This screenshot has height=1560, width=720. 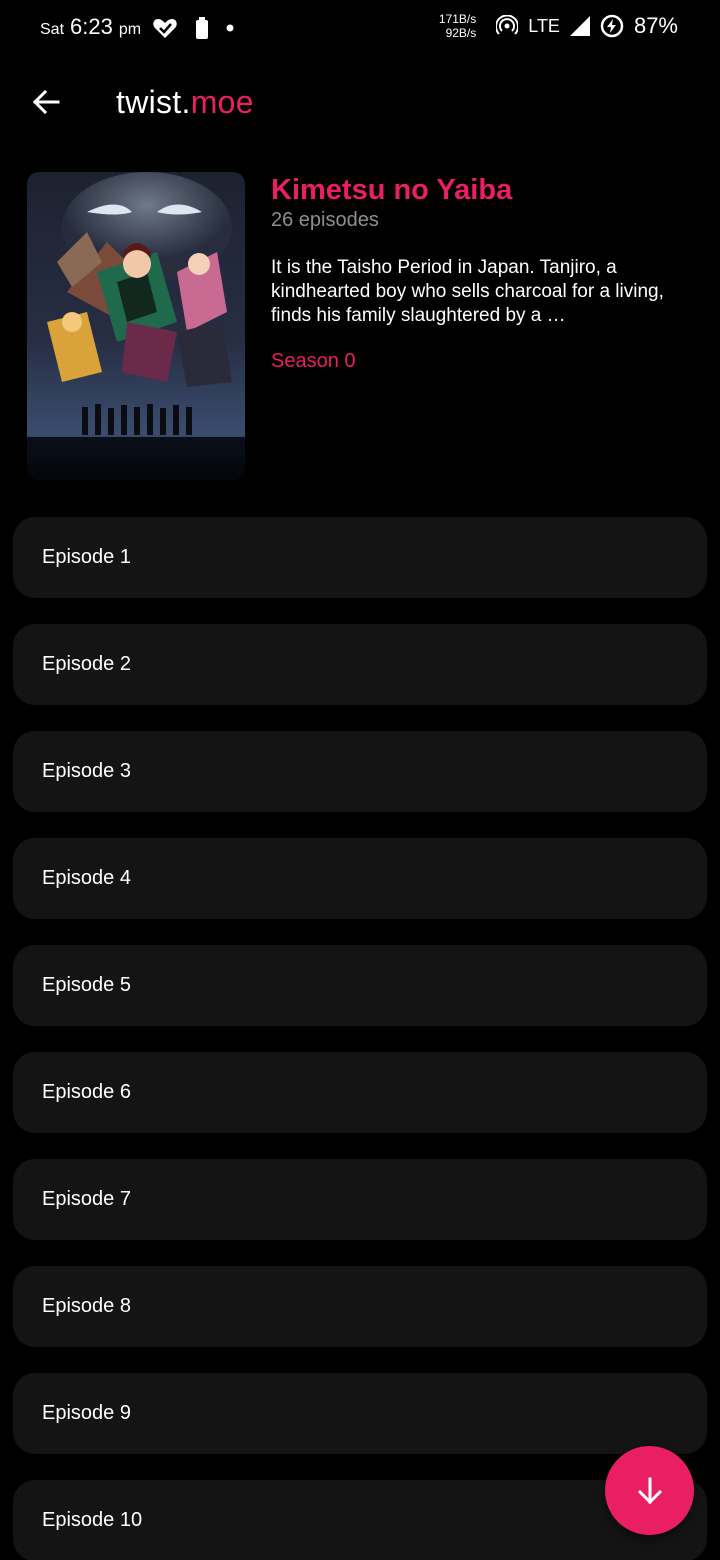 What do you see at coordinates (360, 30) in the screenshot?
I see `status-bar: Sat 6:23 pm 171B/s 92B/s LTE 87%` at bounding box center [360, 30].